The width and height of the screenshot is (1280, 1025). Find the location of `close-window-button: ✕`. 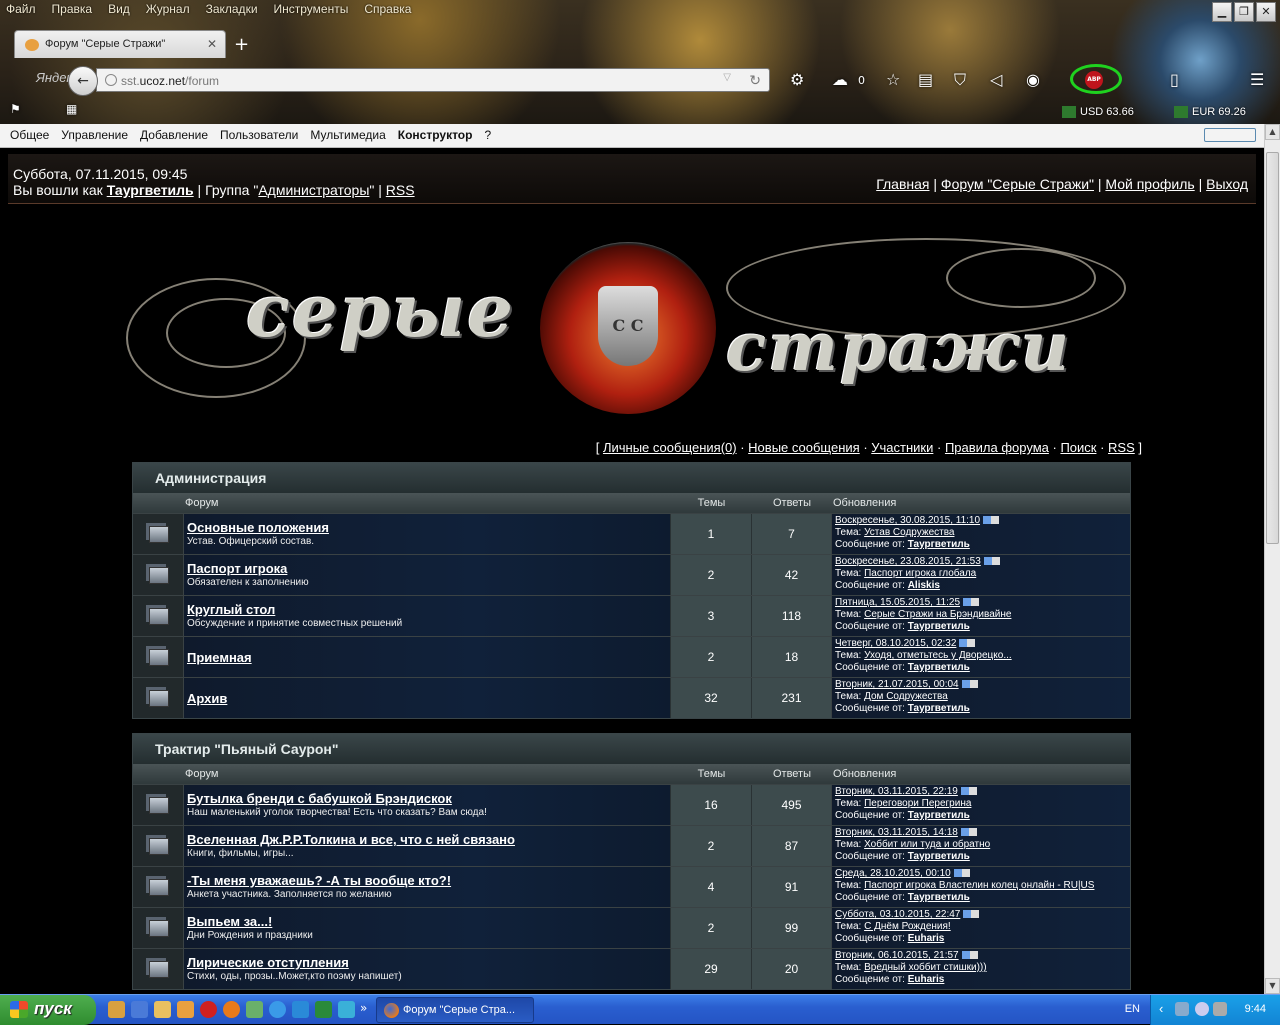

close-window-button: ✕ is located at coordinates (1266, 12).